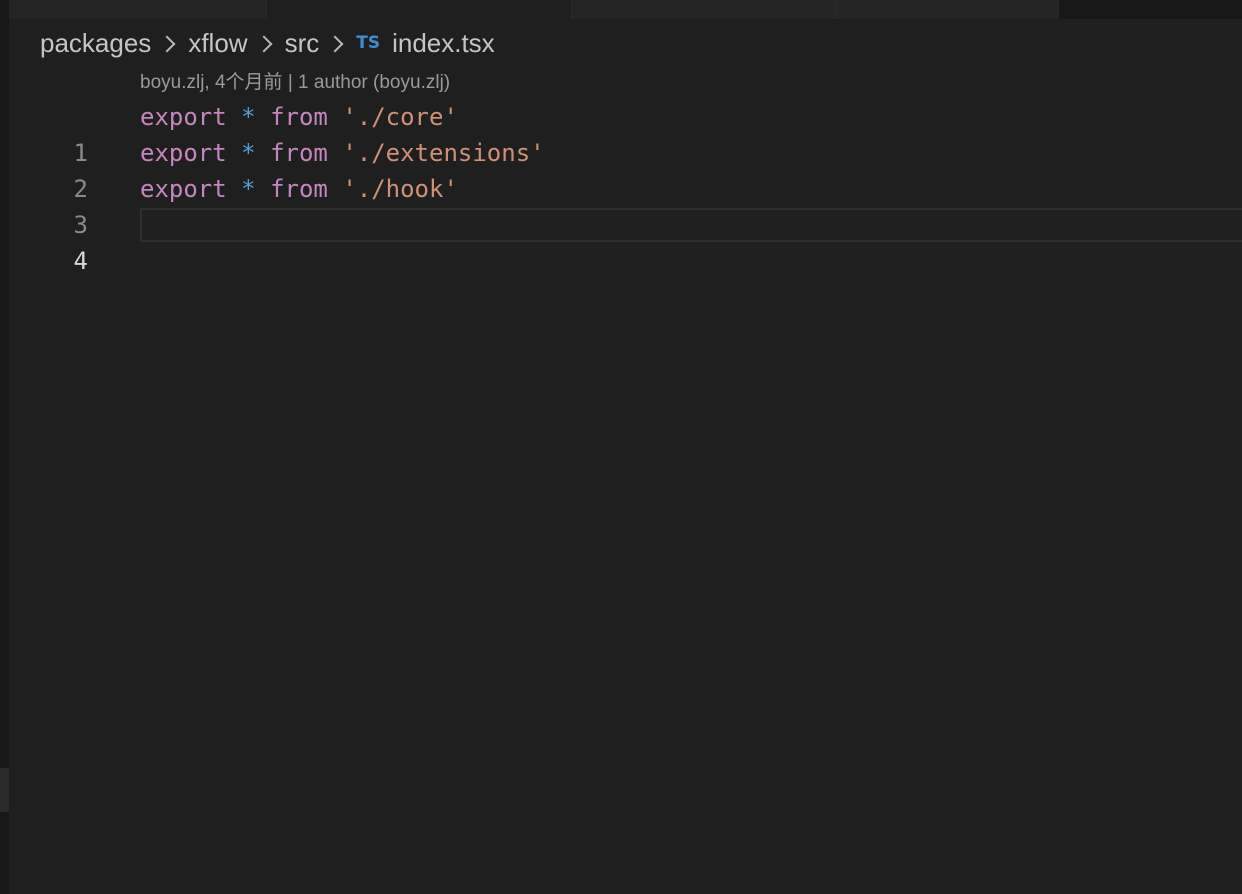  I want to click on breadcrumb-item-xflow: xflow, so click(217, 43).